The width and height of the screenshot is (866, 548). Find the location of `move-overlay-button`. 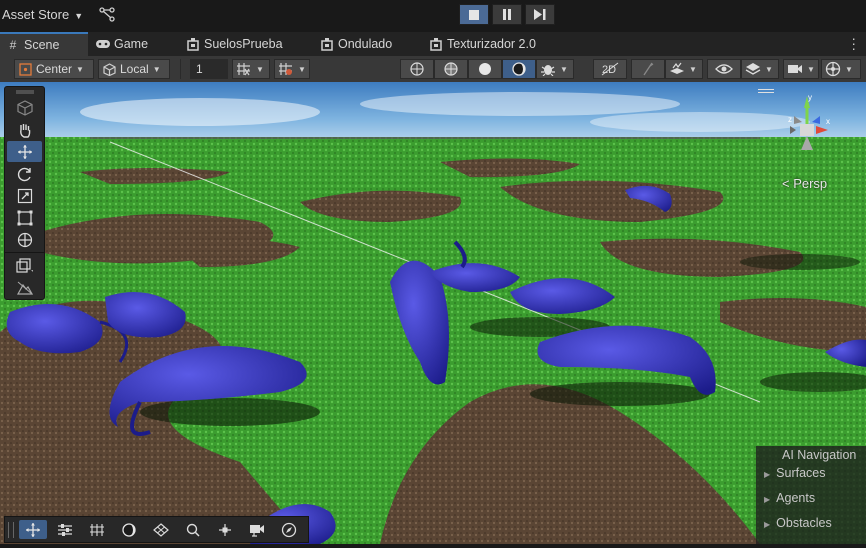

move-overlay-button is located at coordinates (33, 529).